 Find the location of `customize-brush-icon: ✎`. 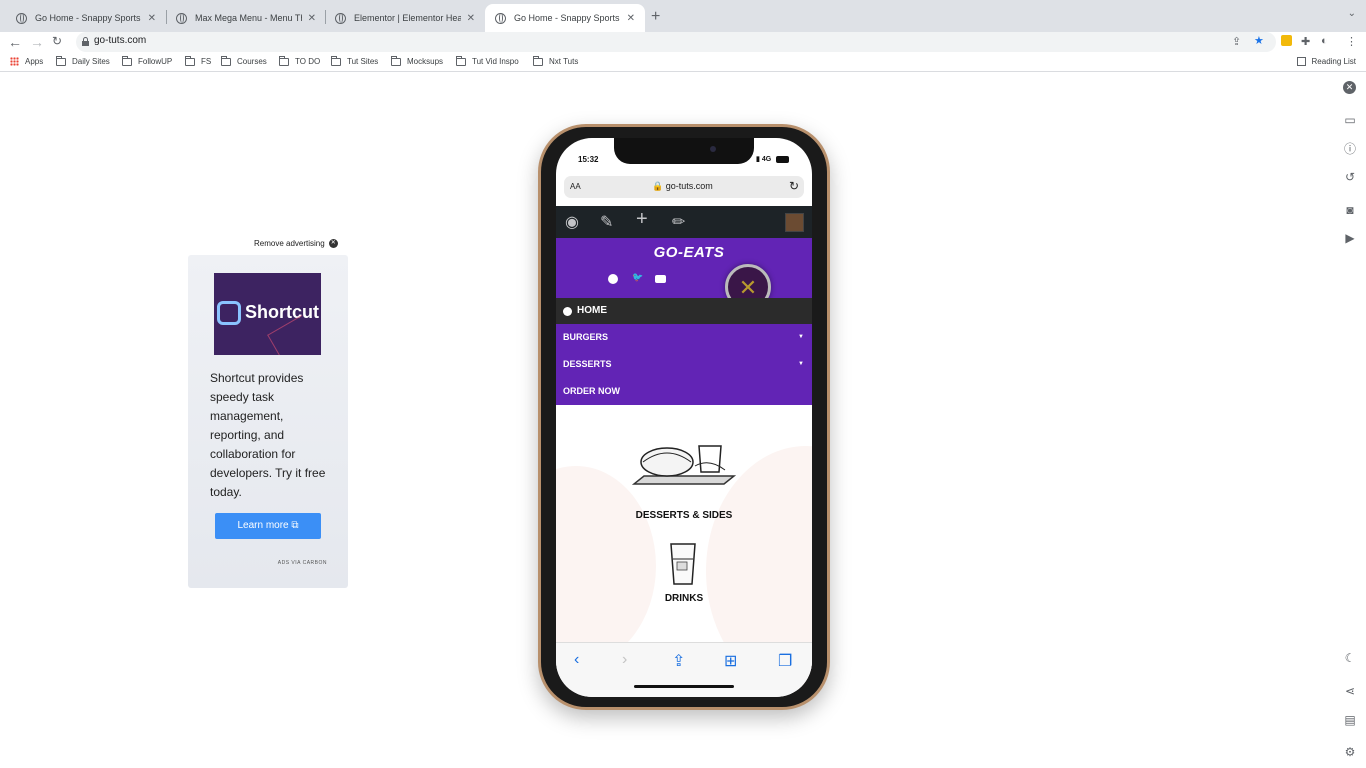

customize-brush-icon: ✎ is located at coordinates (606, 222).